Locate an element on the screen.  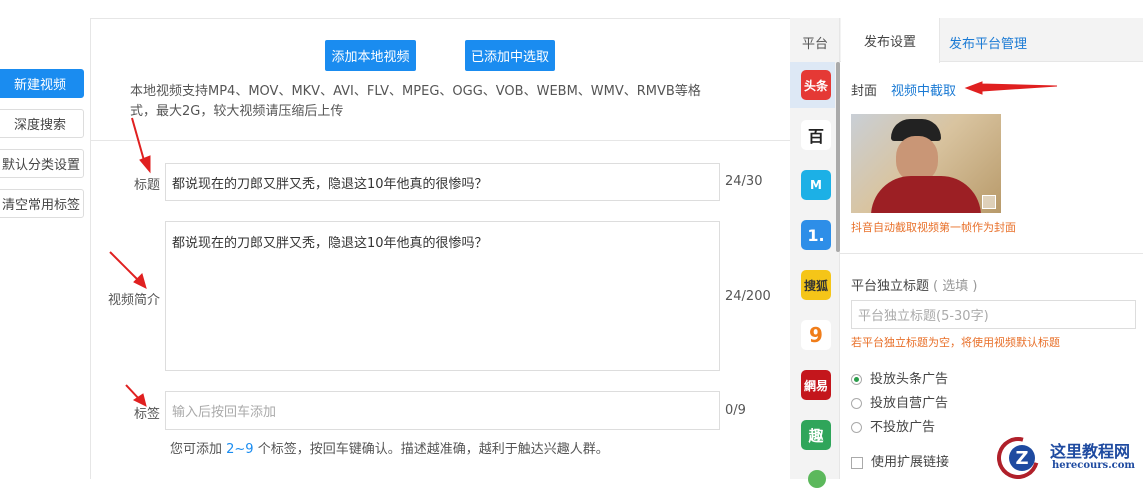
arrow-description is located at coordinates (125, 267).